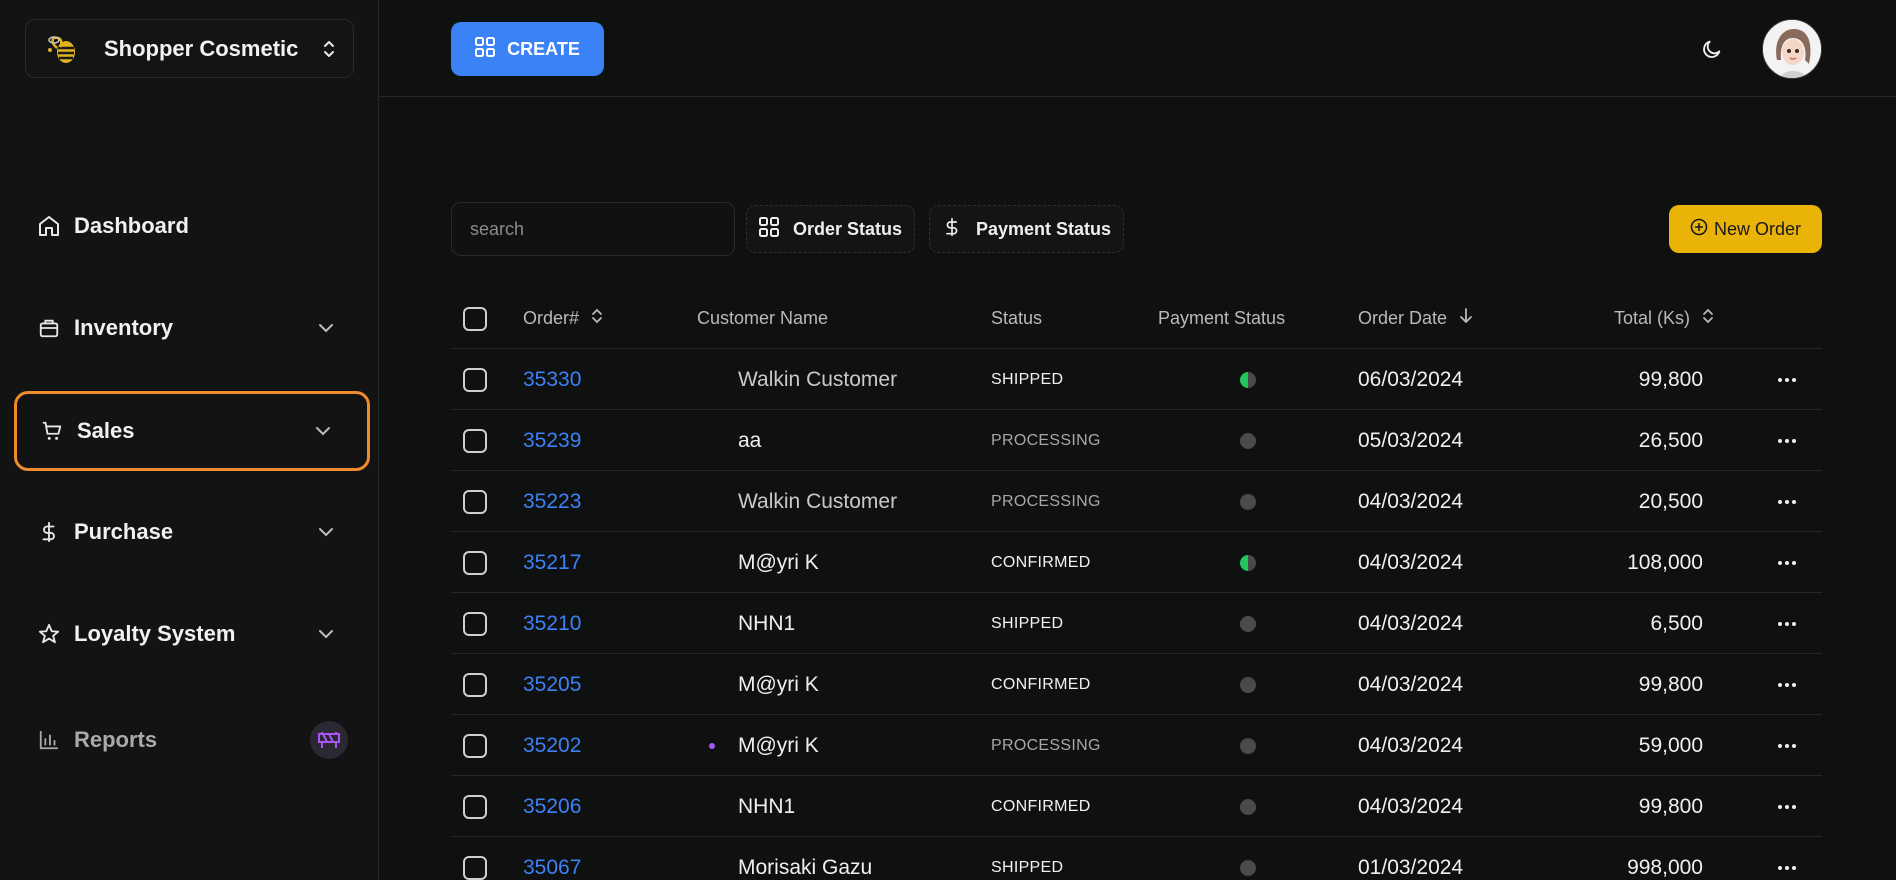 The width and height of the screenshot is (1896, 880). What do you see at coordinates (1136, 745) in the screenshot?
I see `table-row: 35202 M@yri K PROCESSING 04/03/2024 59,000` at bounding box center [1136, 745].